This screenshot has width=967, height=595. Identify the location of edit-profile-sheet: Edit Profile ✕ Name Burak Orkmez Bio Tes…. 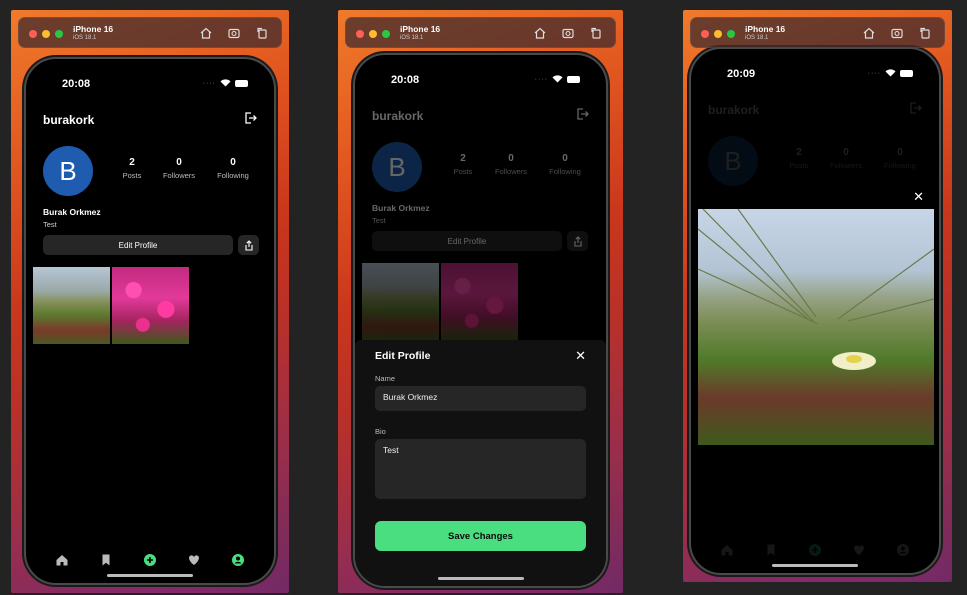
(480, 463).